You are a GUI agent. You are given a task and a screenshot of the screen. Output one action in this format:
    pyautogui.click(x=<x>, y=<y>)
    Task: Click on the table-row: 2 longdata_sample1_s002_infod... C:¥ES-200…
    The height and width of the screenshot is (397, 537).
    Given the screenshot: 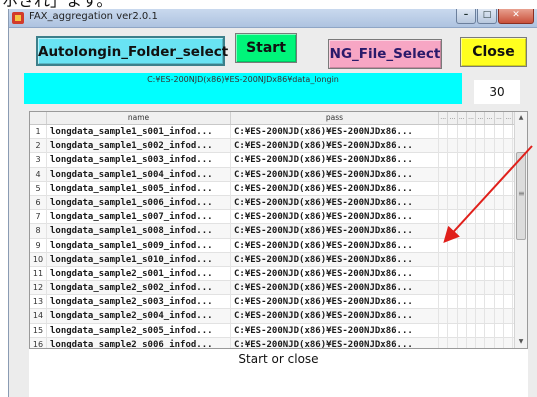 What is the action you would take?
    pyautogui.click(x=272, y=146)
    